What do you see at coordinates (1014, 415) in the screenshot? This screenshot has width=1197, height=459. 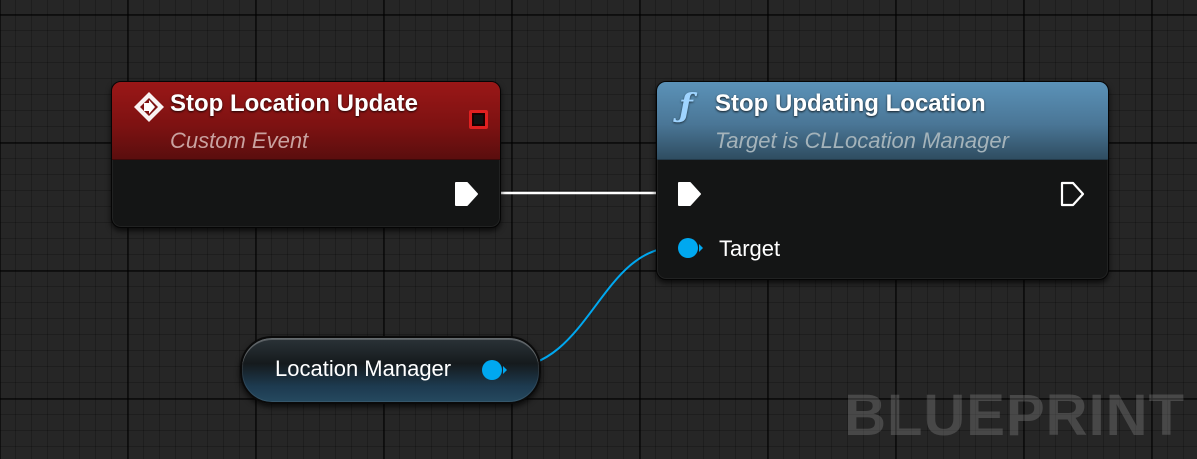 I see `blueprint-watermark: BLUEPRINT` at bounding box center [1014, 415].